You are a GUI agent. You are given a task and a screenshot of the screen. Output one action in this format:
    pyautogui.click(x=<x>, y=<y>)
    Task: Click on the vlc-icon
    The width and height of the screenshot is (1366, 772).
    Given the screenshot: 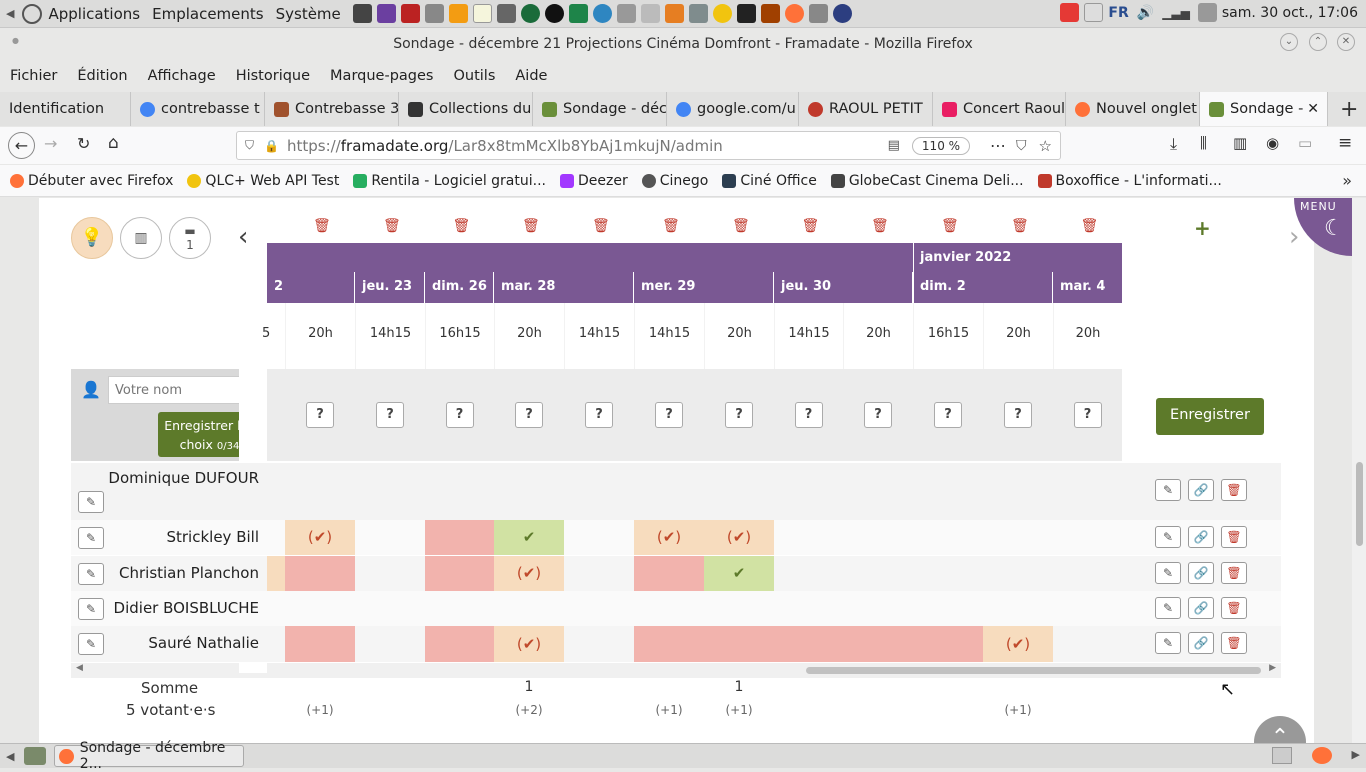 What is the action you would take?
    pyautogui.click(x=674, y=13)
    